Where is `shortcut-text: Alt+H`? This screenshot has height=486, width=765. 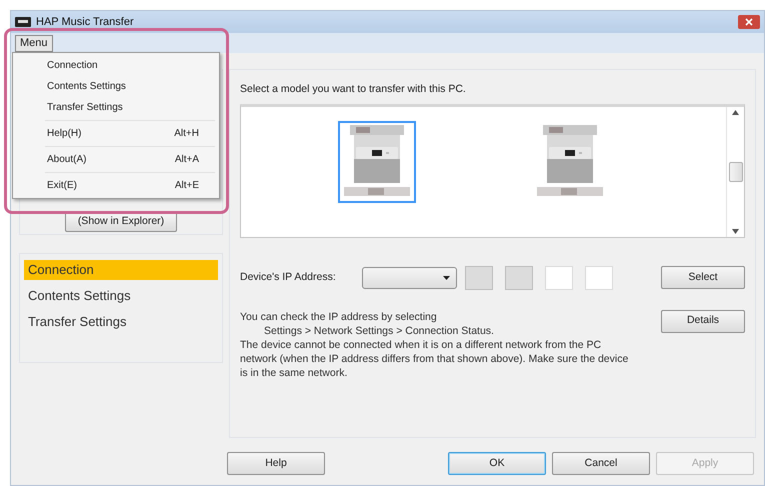 shortcut-text: Alt+H is located at coordinates (186, 134).